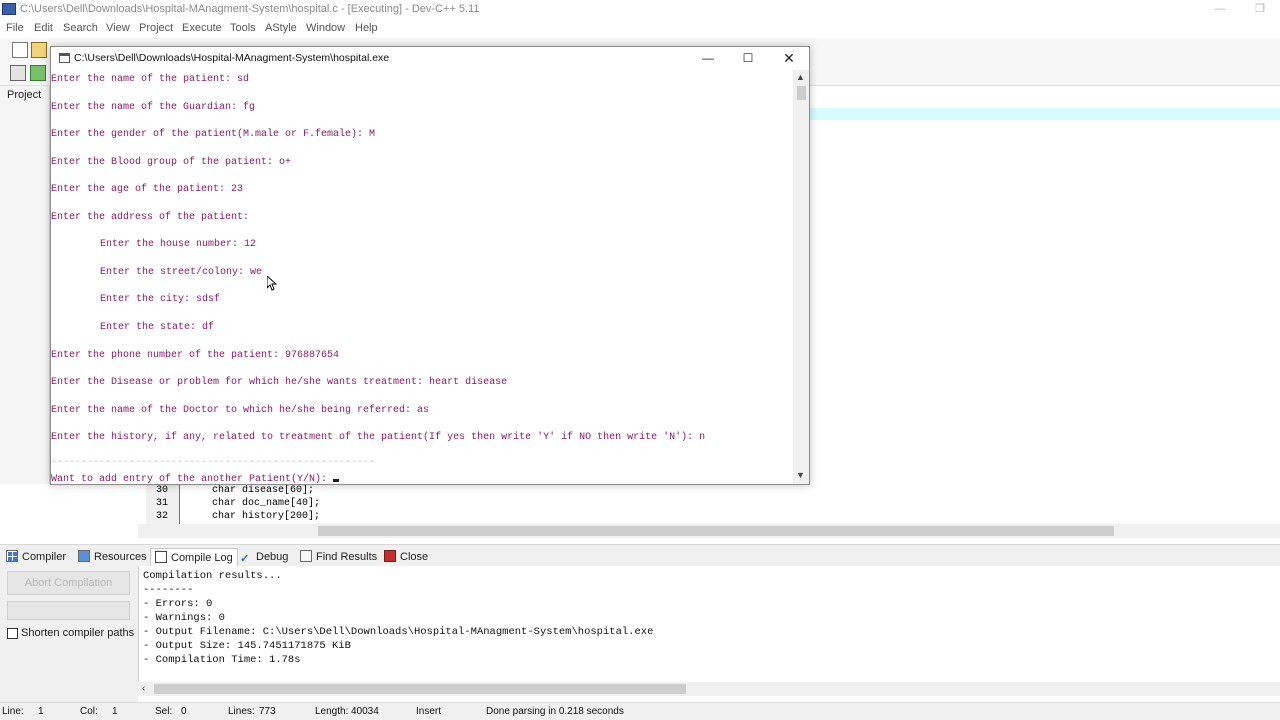 The image size is (1280, 720). Describe the element at coordinates (156, 28) in the screenshot. I see `menu-project: Project` at that location.